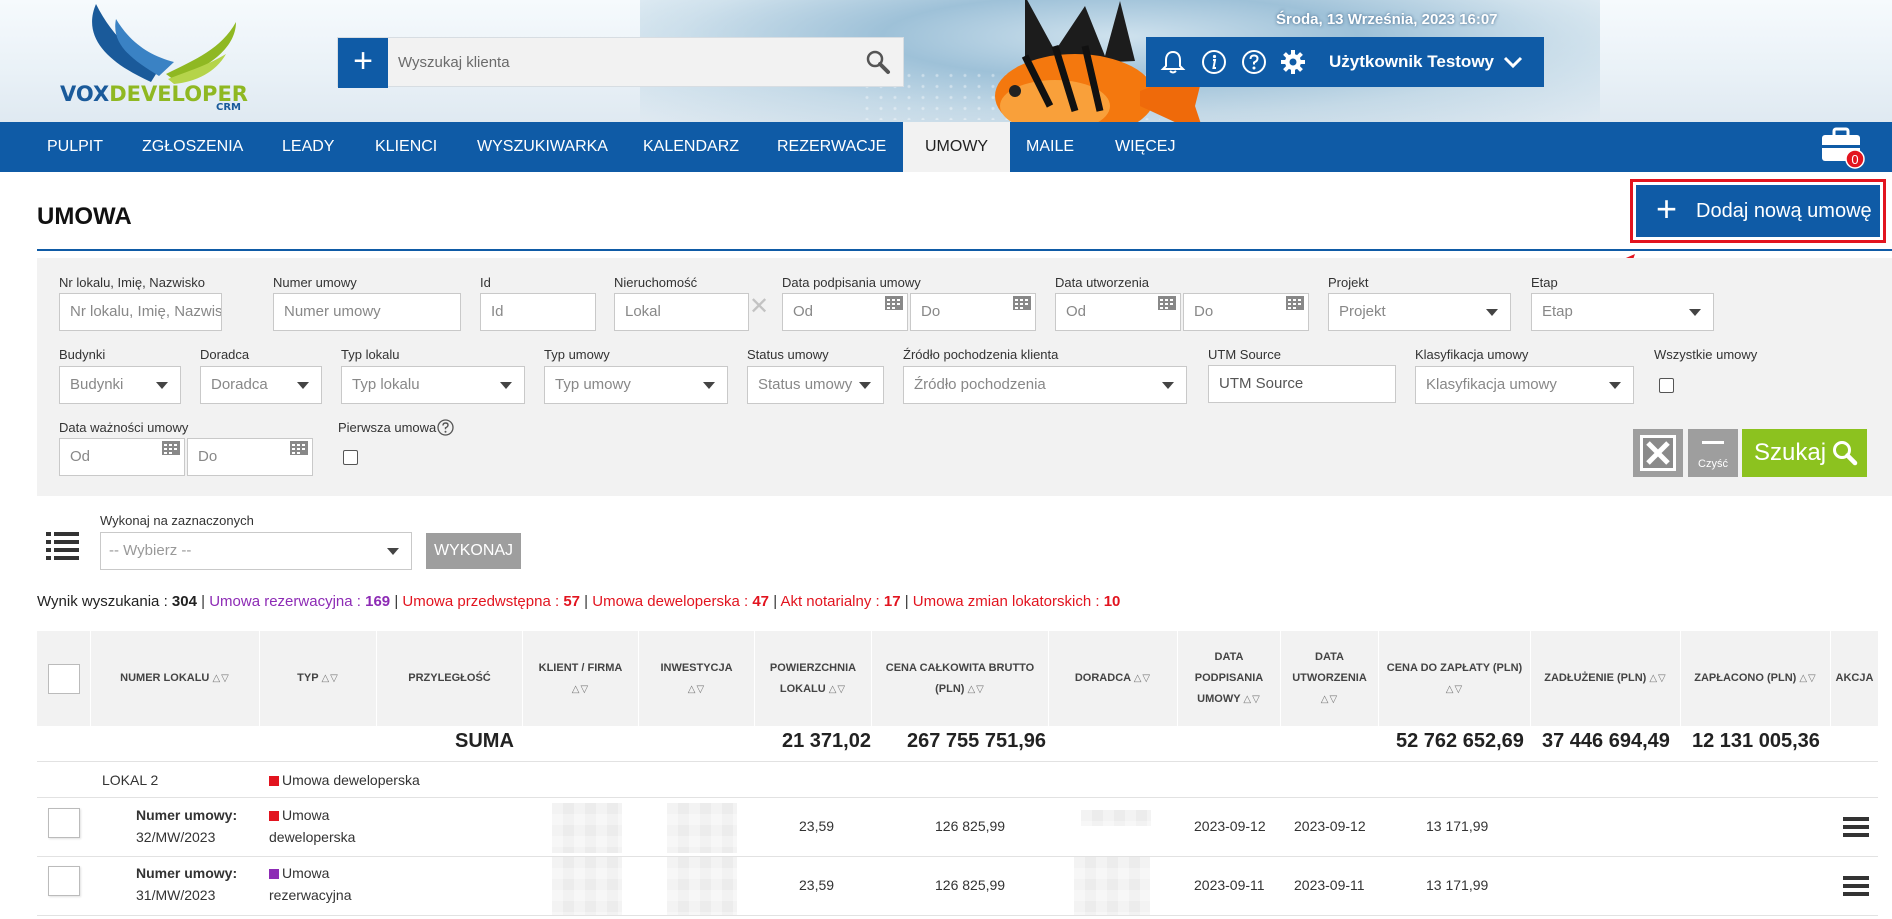 This screenshot has width=1892, height=919. I want to click on summary-item-deweloperska: Umowa deweloperska, so click(666, 601).